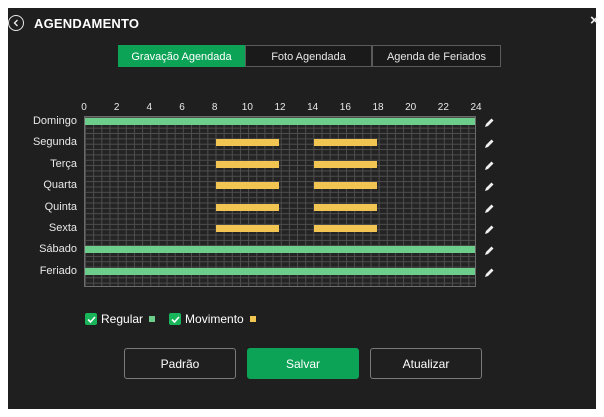 The height and width of the screenshot is (417, 604). I want to click on default-button: Padrão, so click(180, 363).